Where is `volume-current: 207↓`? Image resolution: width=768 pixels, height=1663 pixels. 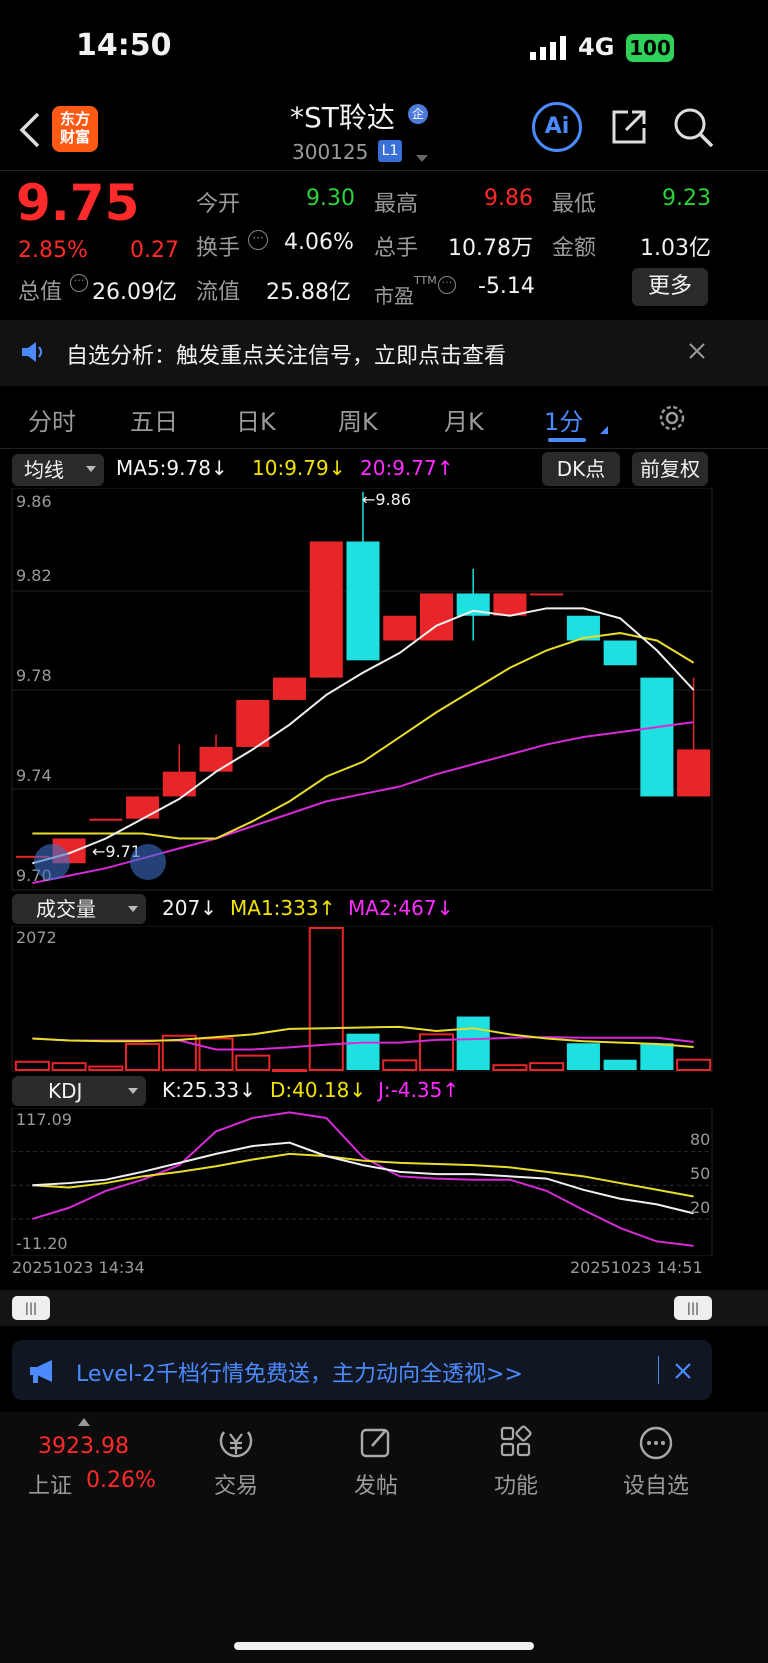
volume-current: 207↓ is located at coordinates (189, 908).